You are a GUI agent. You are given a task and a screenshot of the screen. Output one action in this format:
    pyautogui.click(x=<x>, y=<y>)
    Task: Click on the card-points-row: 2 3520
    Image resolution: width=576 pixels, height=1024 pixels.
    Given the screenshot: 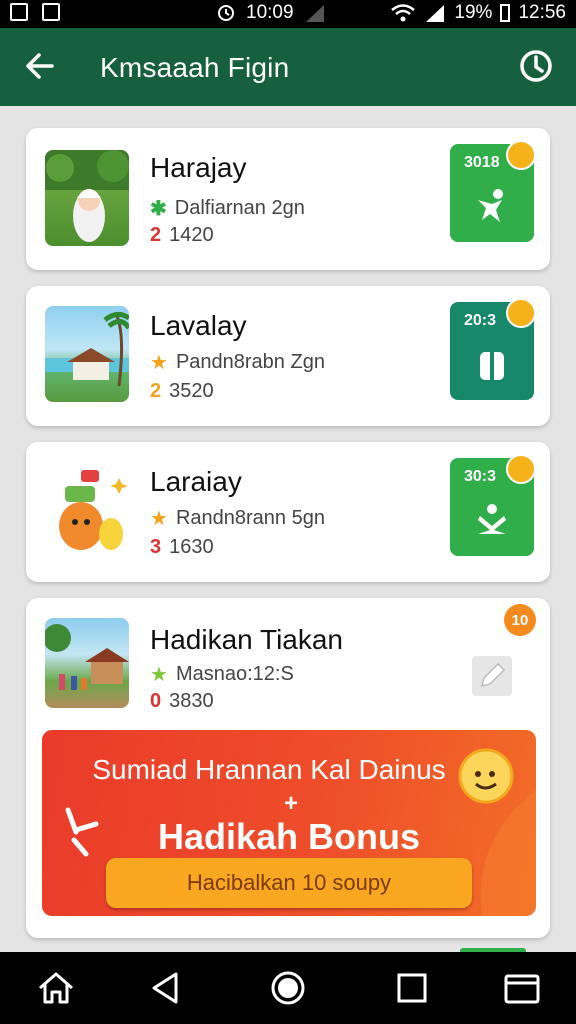 What is the action you would take?
    pyautogui.click(x=182, y=391)
    